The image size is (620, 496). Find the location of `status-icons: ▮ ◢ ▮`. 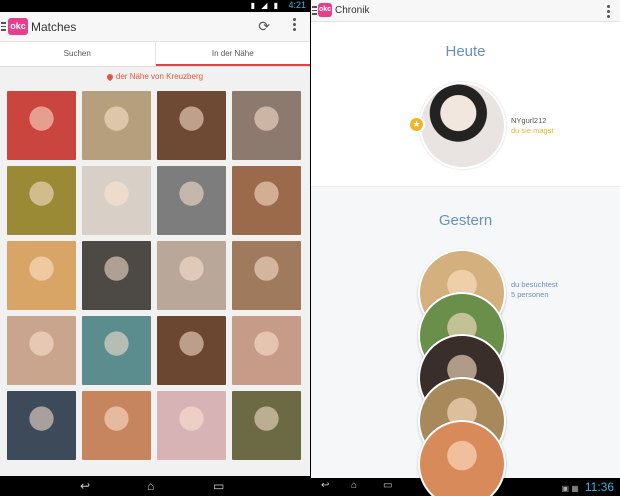

status-icons: ▮ ◢ ▮ is located at coordinates (265, 5).